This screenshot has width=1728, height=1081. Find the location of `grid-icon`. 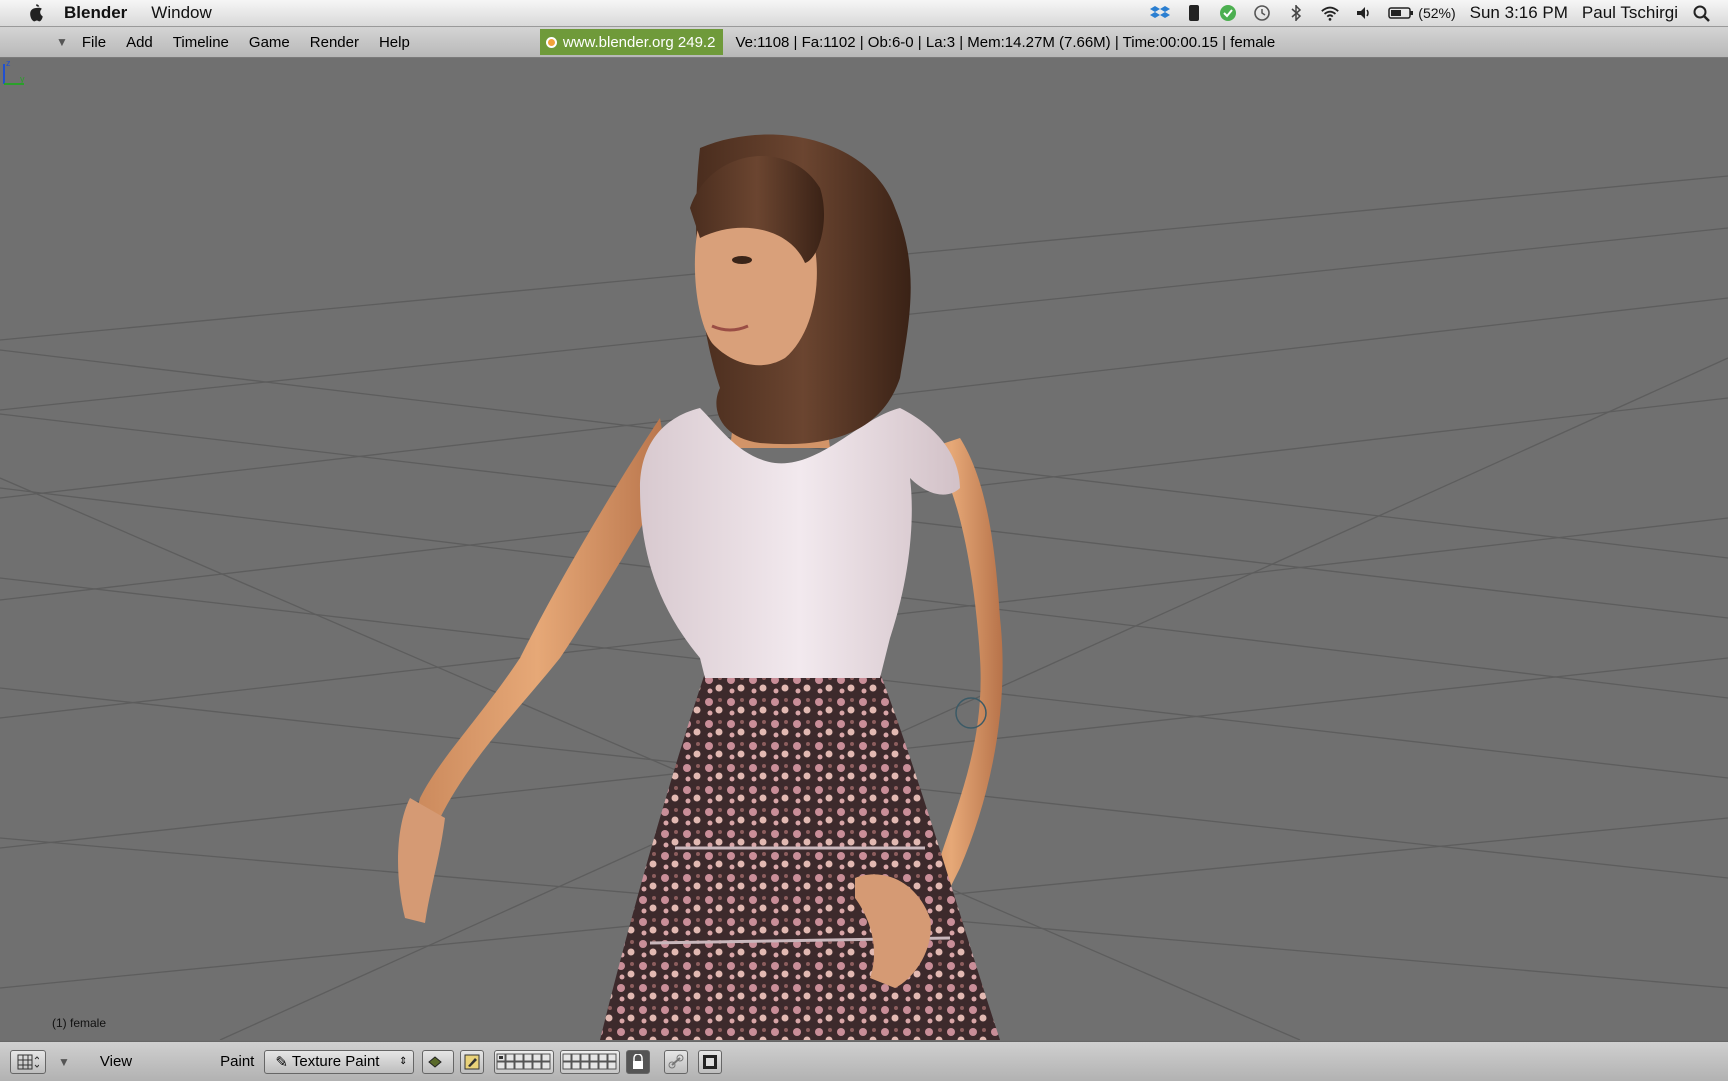

grid-icon is located at coordinates (28, 1061).